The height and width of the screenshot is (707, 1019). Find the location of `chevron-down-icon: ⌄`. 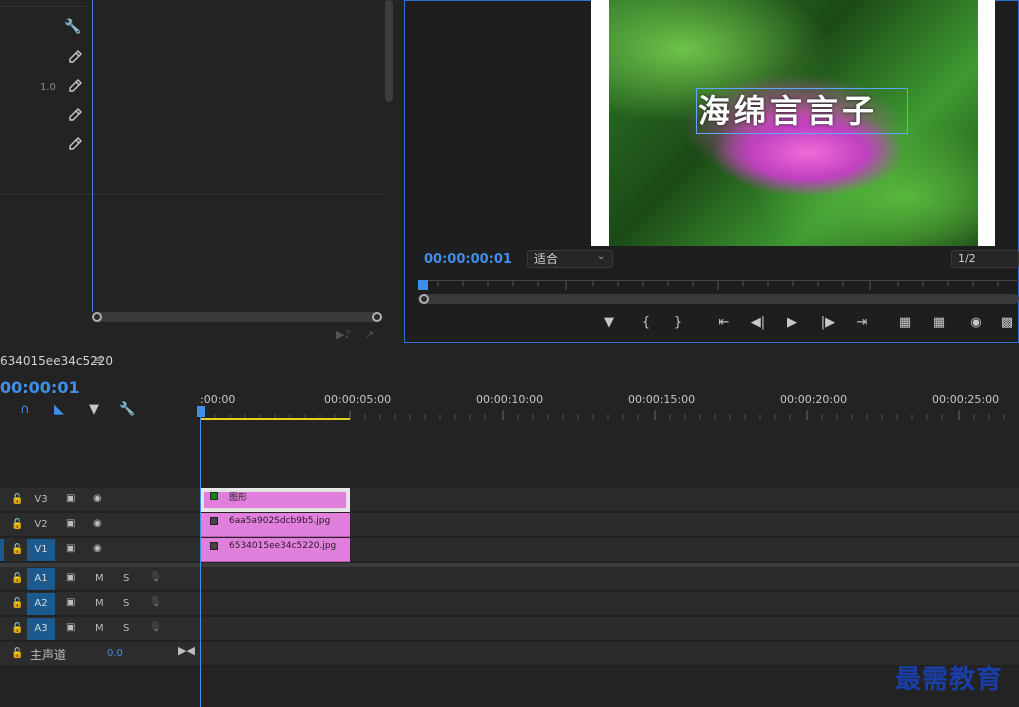

chevron-down-icon: ⌄ is located at coordinates (601, 256).